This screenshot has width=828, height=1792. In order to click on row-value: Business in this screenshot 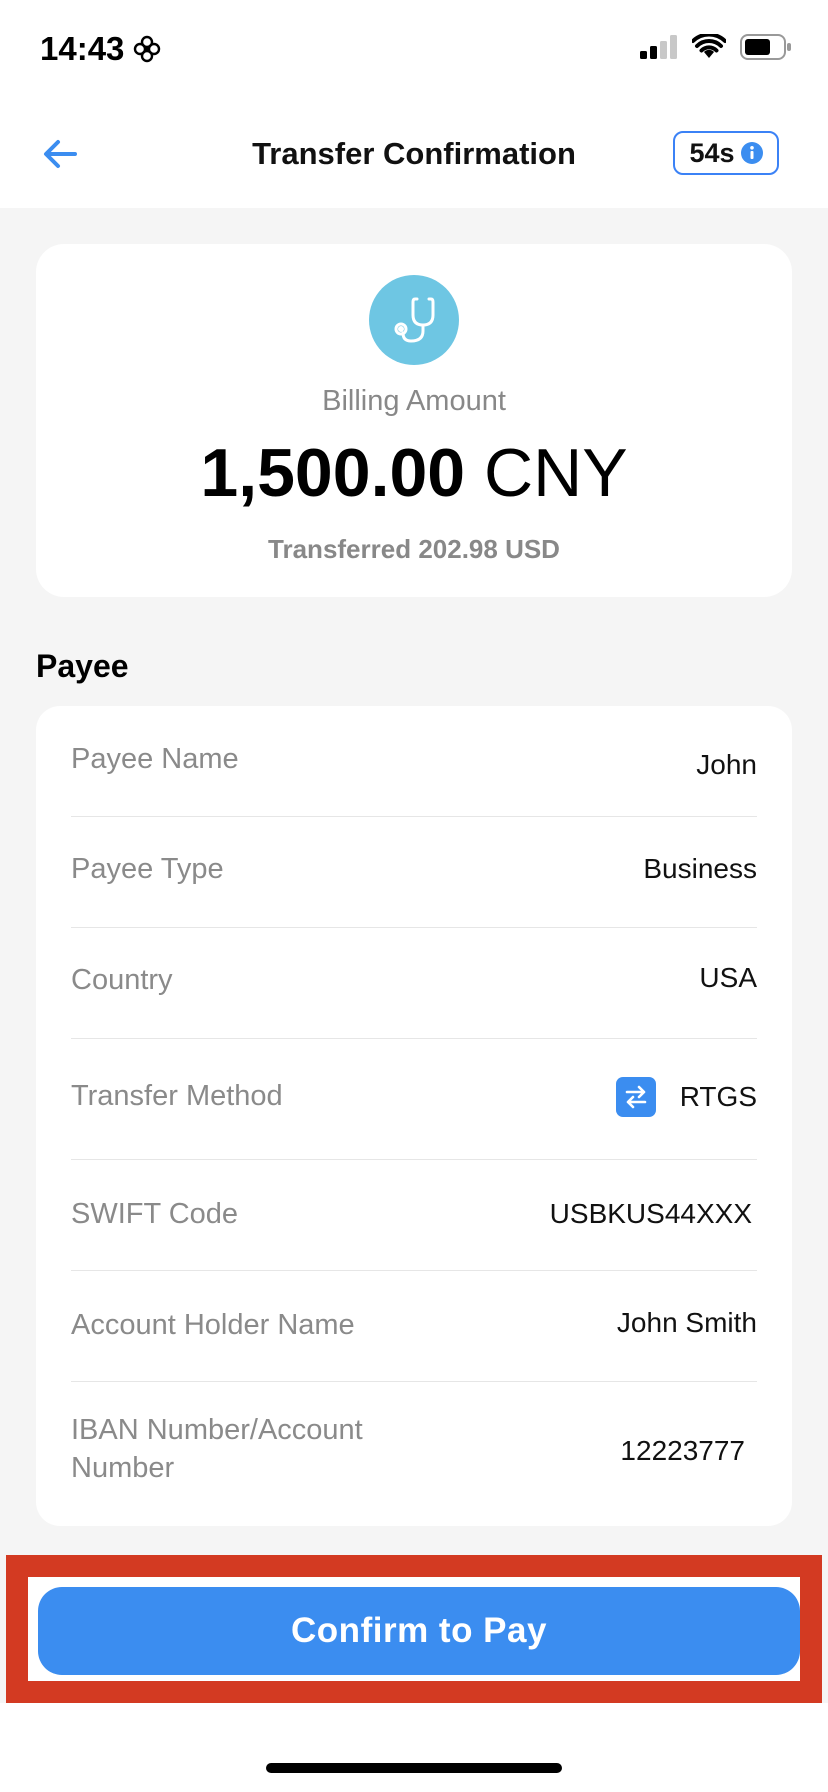, I will do `click(700, 868)`.